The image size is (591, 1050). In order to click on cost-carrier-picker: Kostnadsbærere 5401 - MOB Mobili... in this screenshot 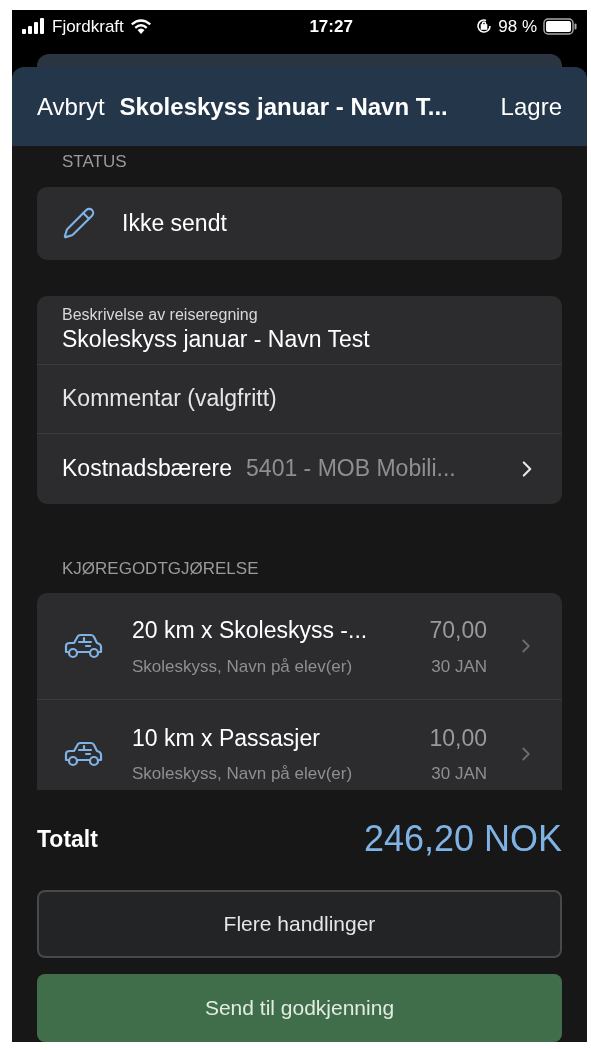, I will do `click(299, 468)`.